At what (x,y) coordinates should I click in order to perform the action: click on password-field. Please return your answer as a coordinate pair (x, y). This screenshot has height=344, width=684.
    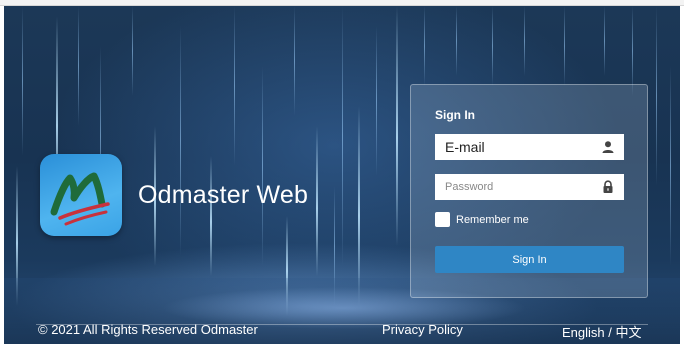
    Looking at the image, I should click on (529, 187).